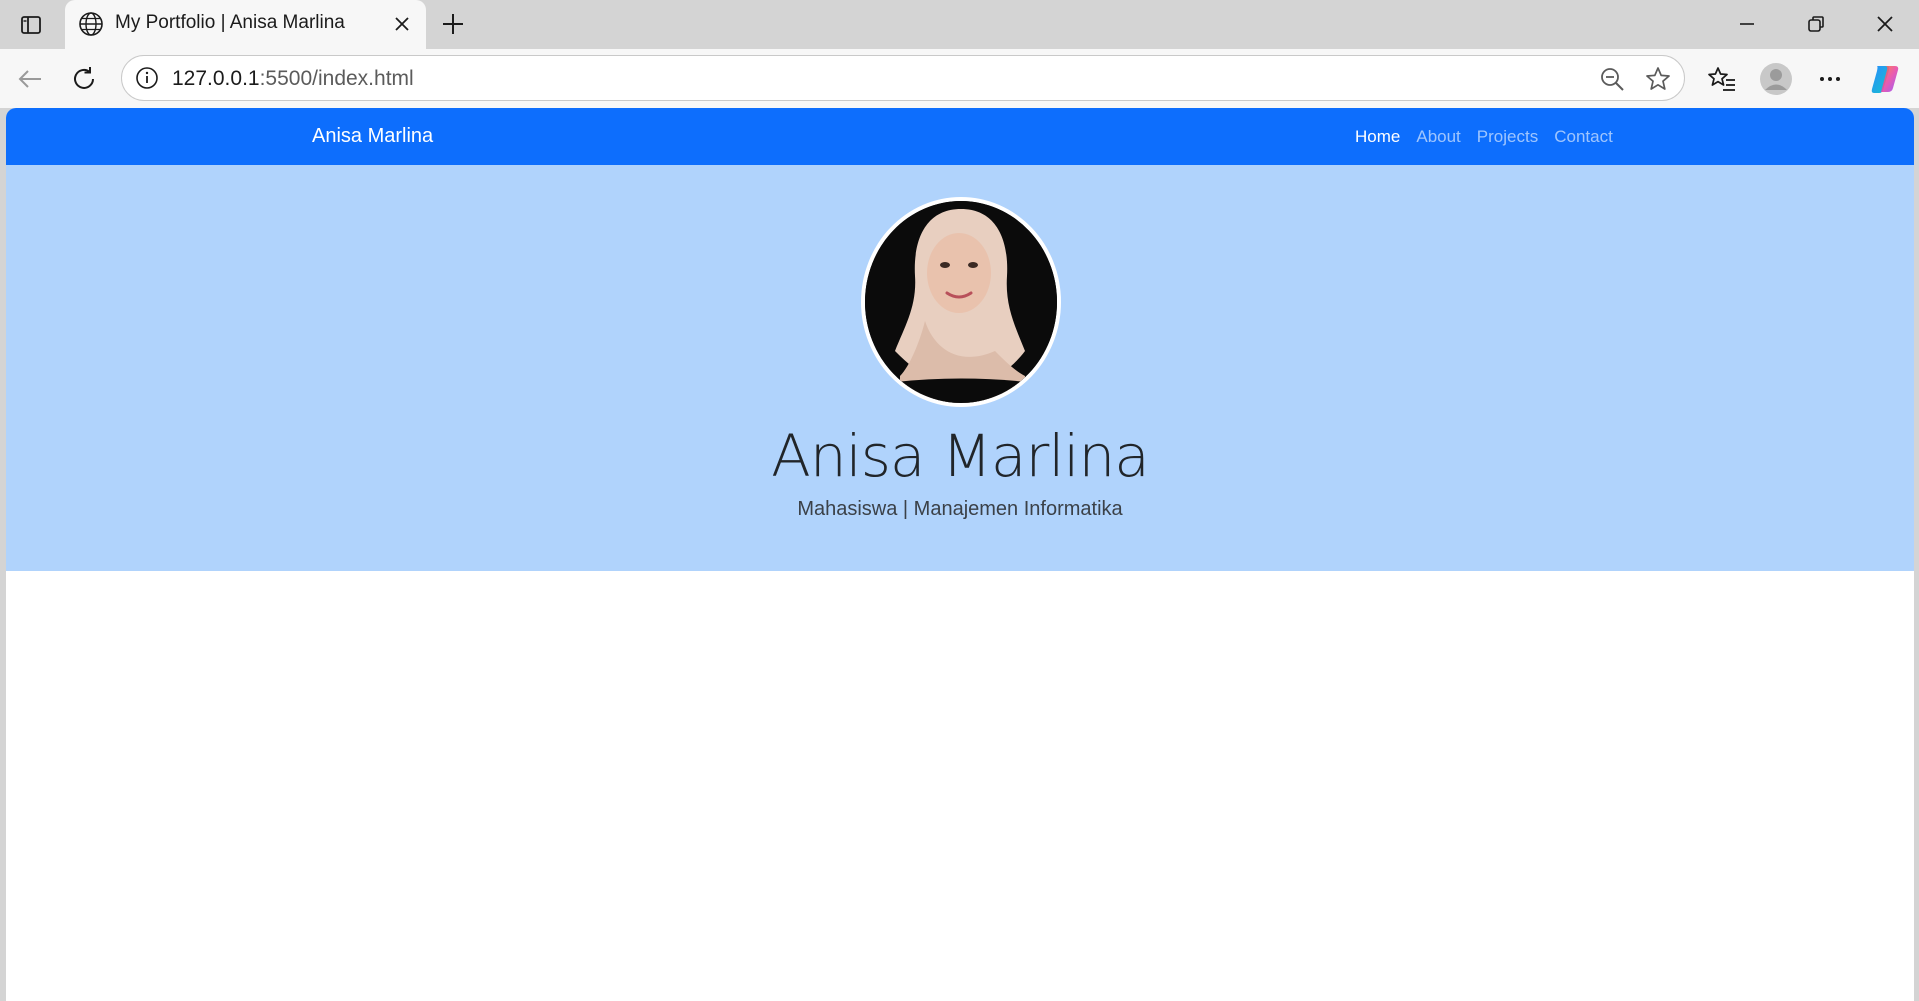 This screenshot has height=1001, width=1919. I want to click on address-bar: 127.0.0.1:5500/index.html, so click(903, 78).